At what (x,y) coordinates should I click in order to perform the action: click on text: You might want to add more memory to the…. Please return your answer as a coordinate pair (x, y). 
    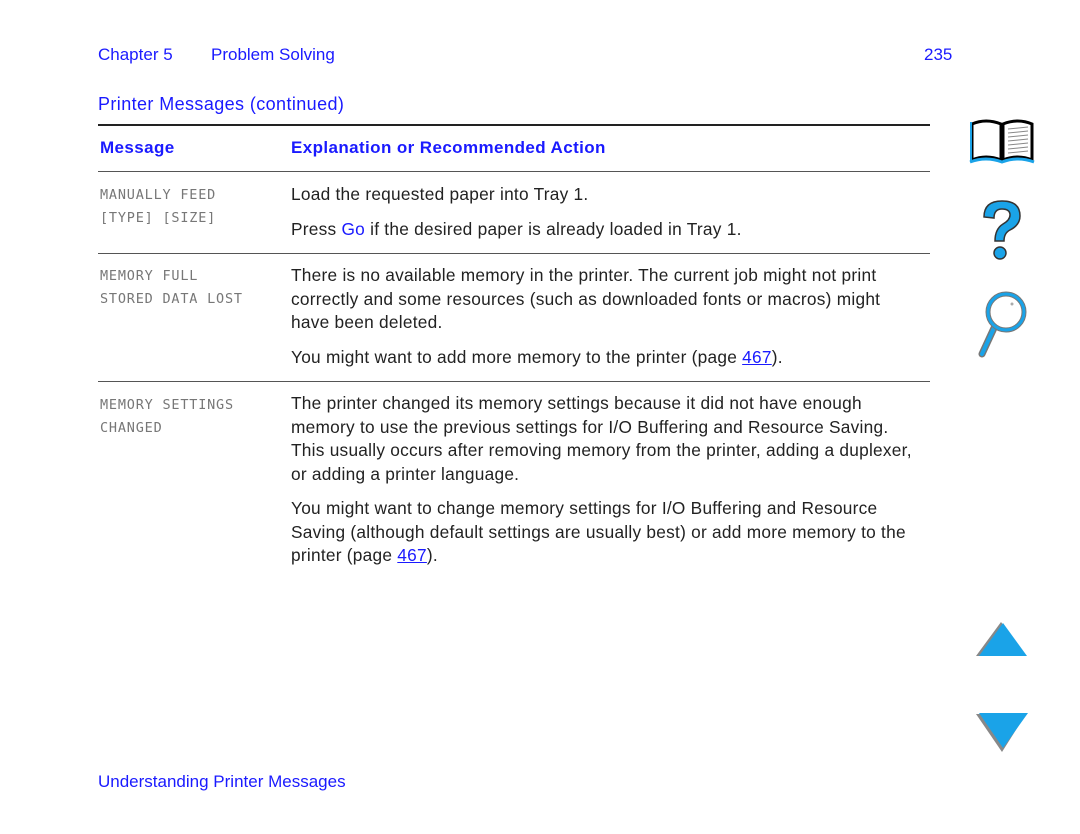
    Looking at the image, I should click on (517, 356).